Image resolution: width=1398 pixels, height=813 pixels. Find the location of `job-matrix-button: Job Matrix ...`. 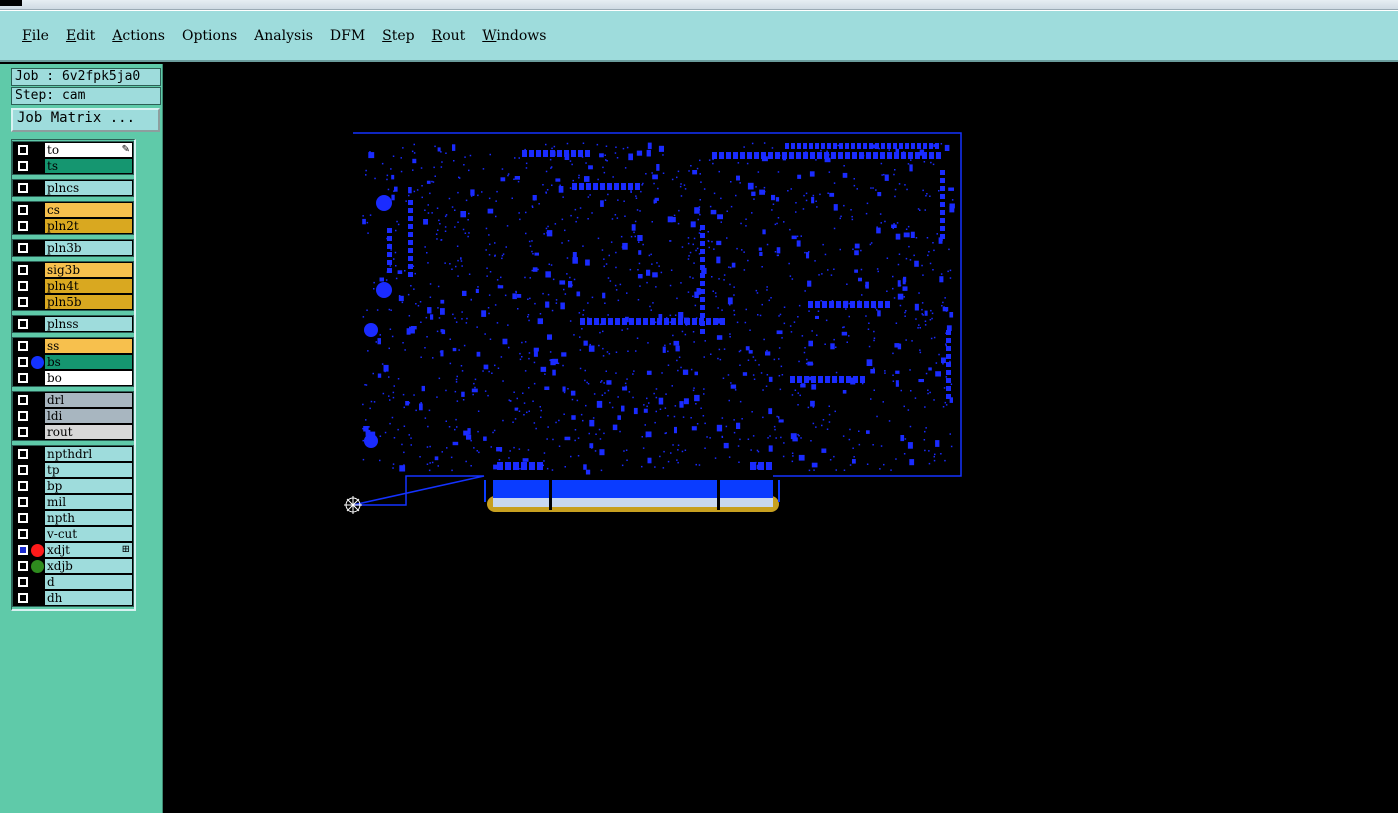

job-matrix-button: Job Matrix ... is located at coordinates (85, 120).